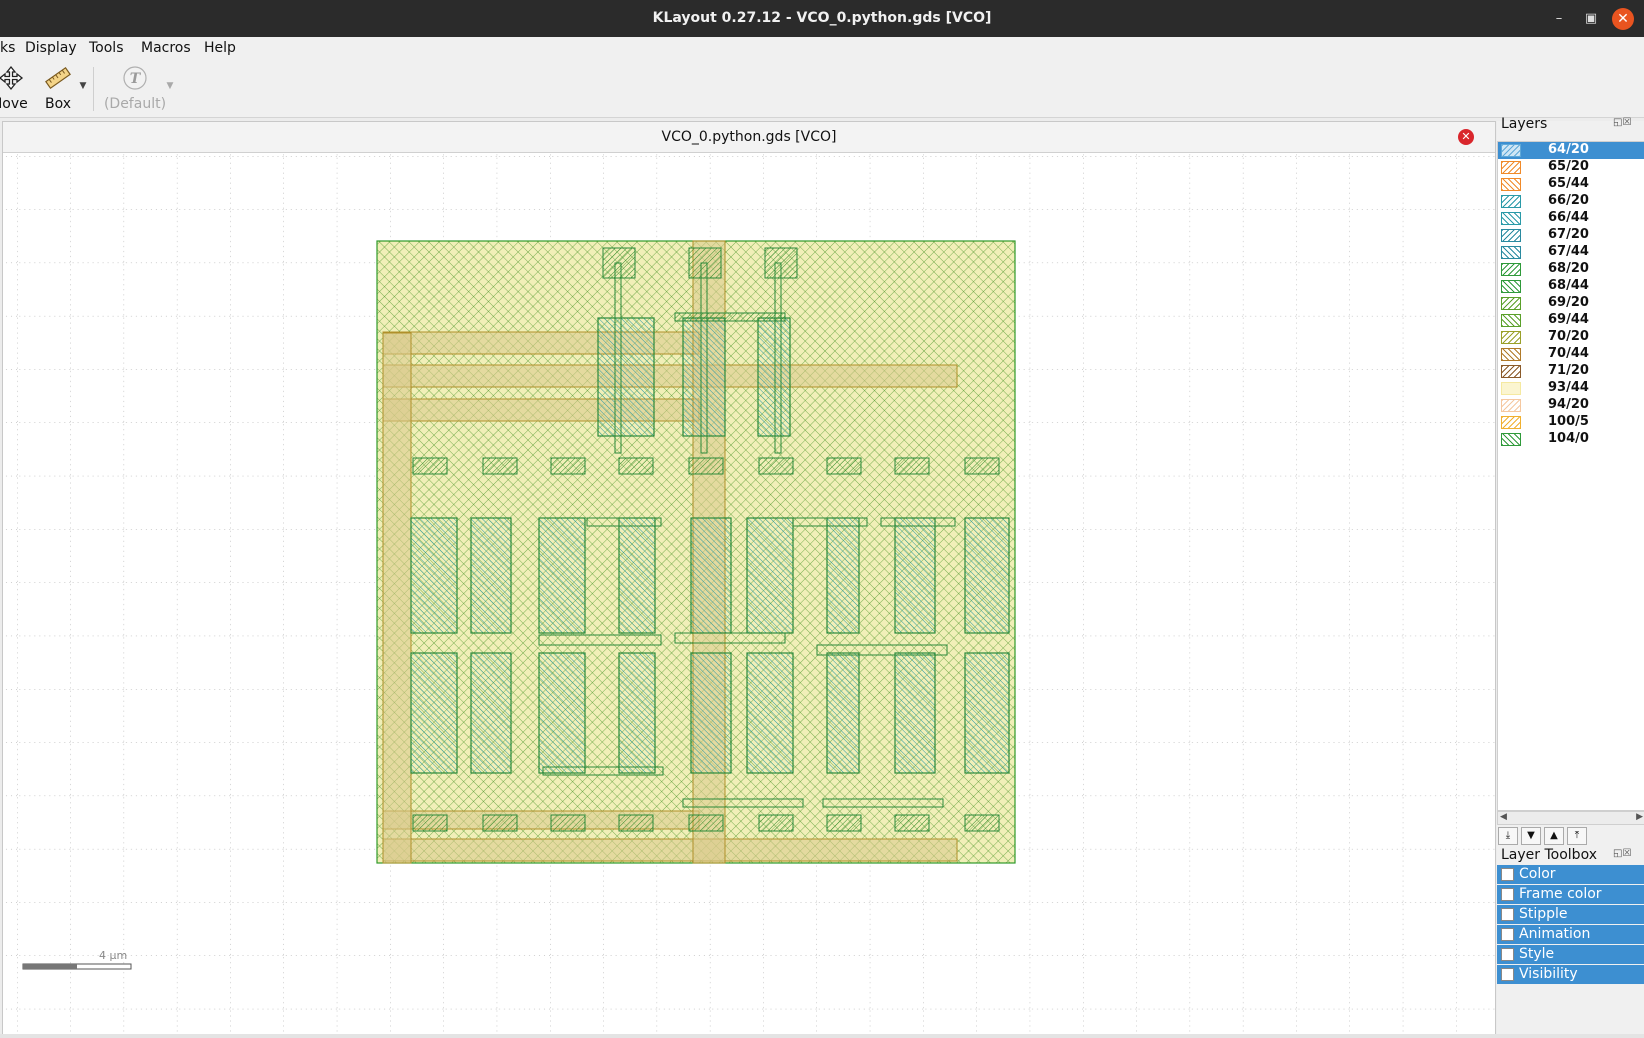 The width and height of the screenshot is (1644, 1038). What do you see at coordinates (822, 89) in the screenshot?
I see `toolbar: Move Box ▼ T (Default) ▼` at bounding box center [822, 89].